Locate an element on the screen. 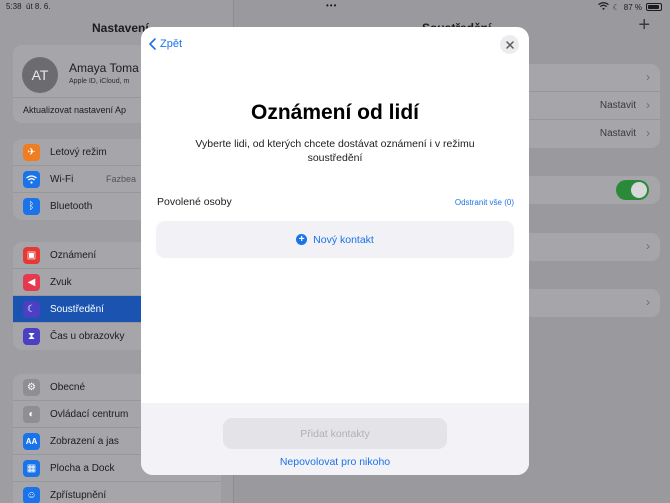 Image resolution: width=670 pixels, height=503 pixels. sheet-title: Oznámení od lidí is located at coordinates (334, 112).